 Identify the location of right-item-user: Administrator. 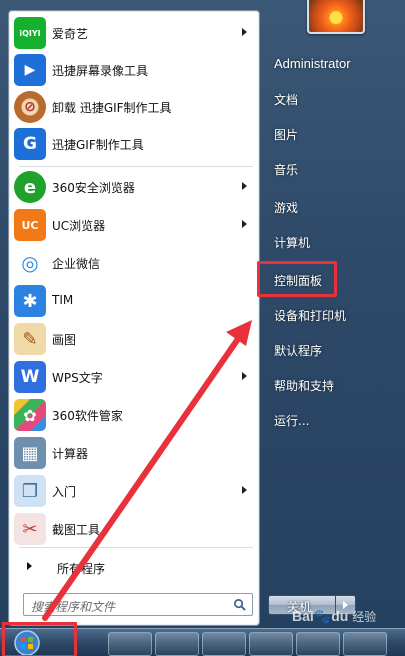
(332, 64).